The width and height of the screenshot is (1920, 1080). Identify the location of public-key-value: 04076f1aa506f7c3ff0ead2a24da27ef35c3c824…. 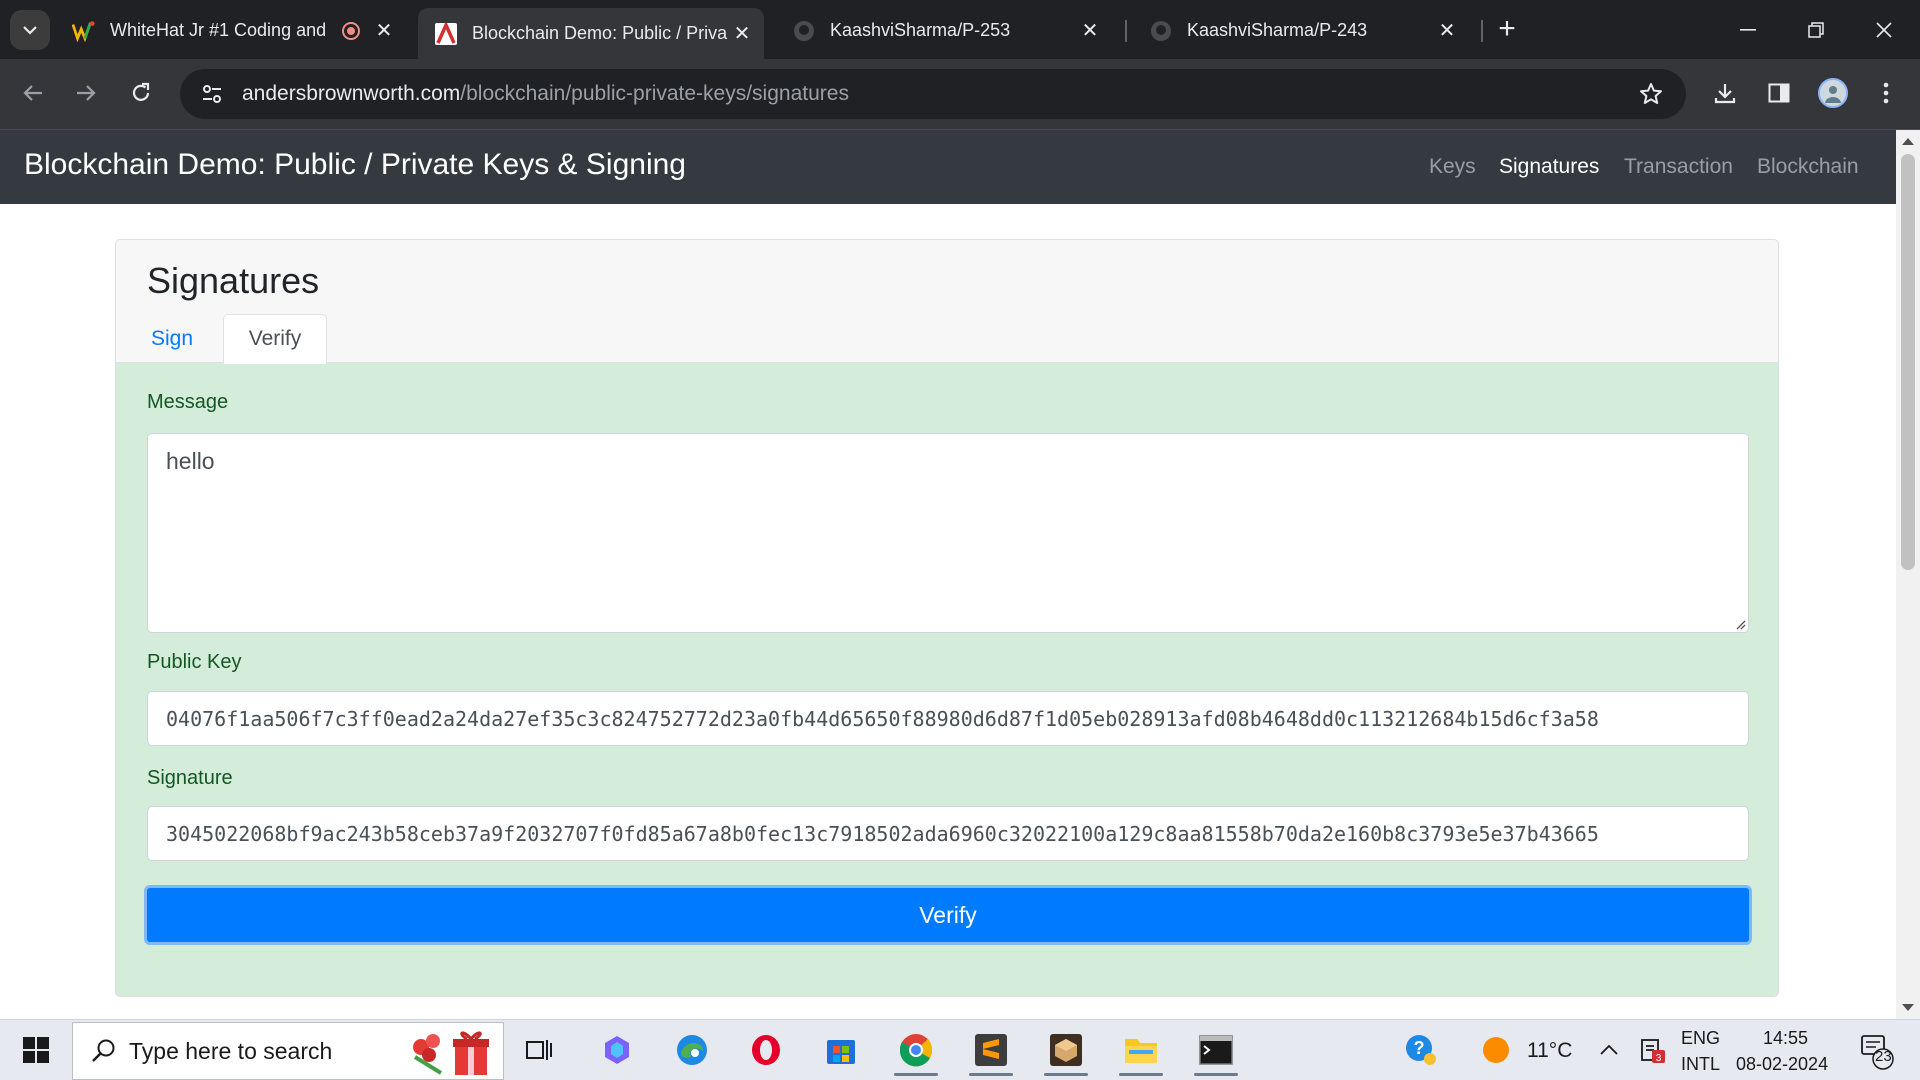
(882, 718).